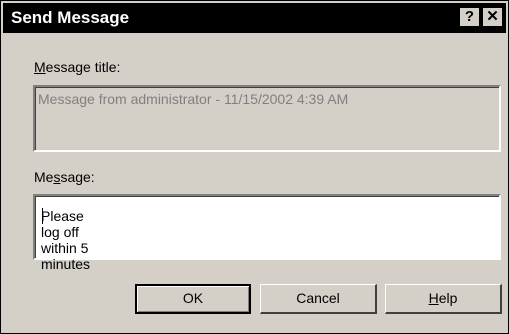 The width and height of the screenshot is (509, 334). What do you see at coordinates (193, 299) in the screenshot?
I see `ok-button: OK` at bounding box center [193, 299].